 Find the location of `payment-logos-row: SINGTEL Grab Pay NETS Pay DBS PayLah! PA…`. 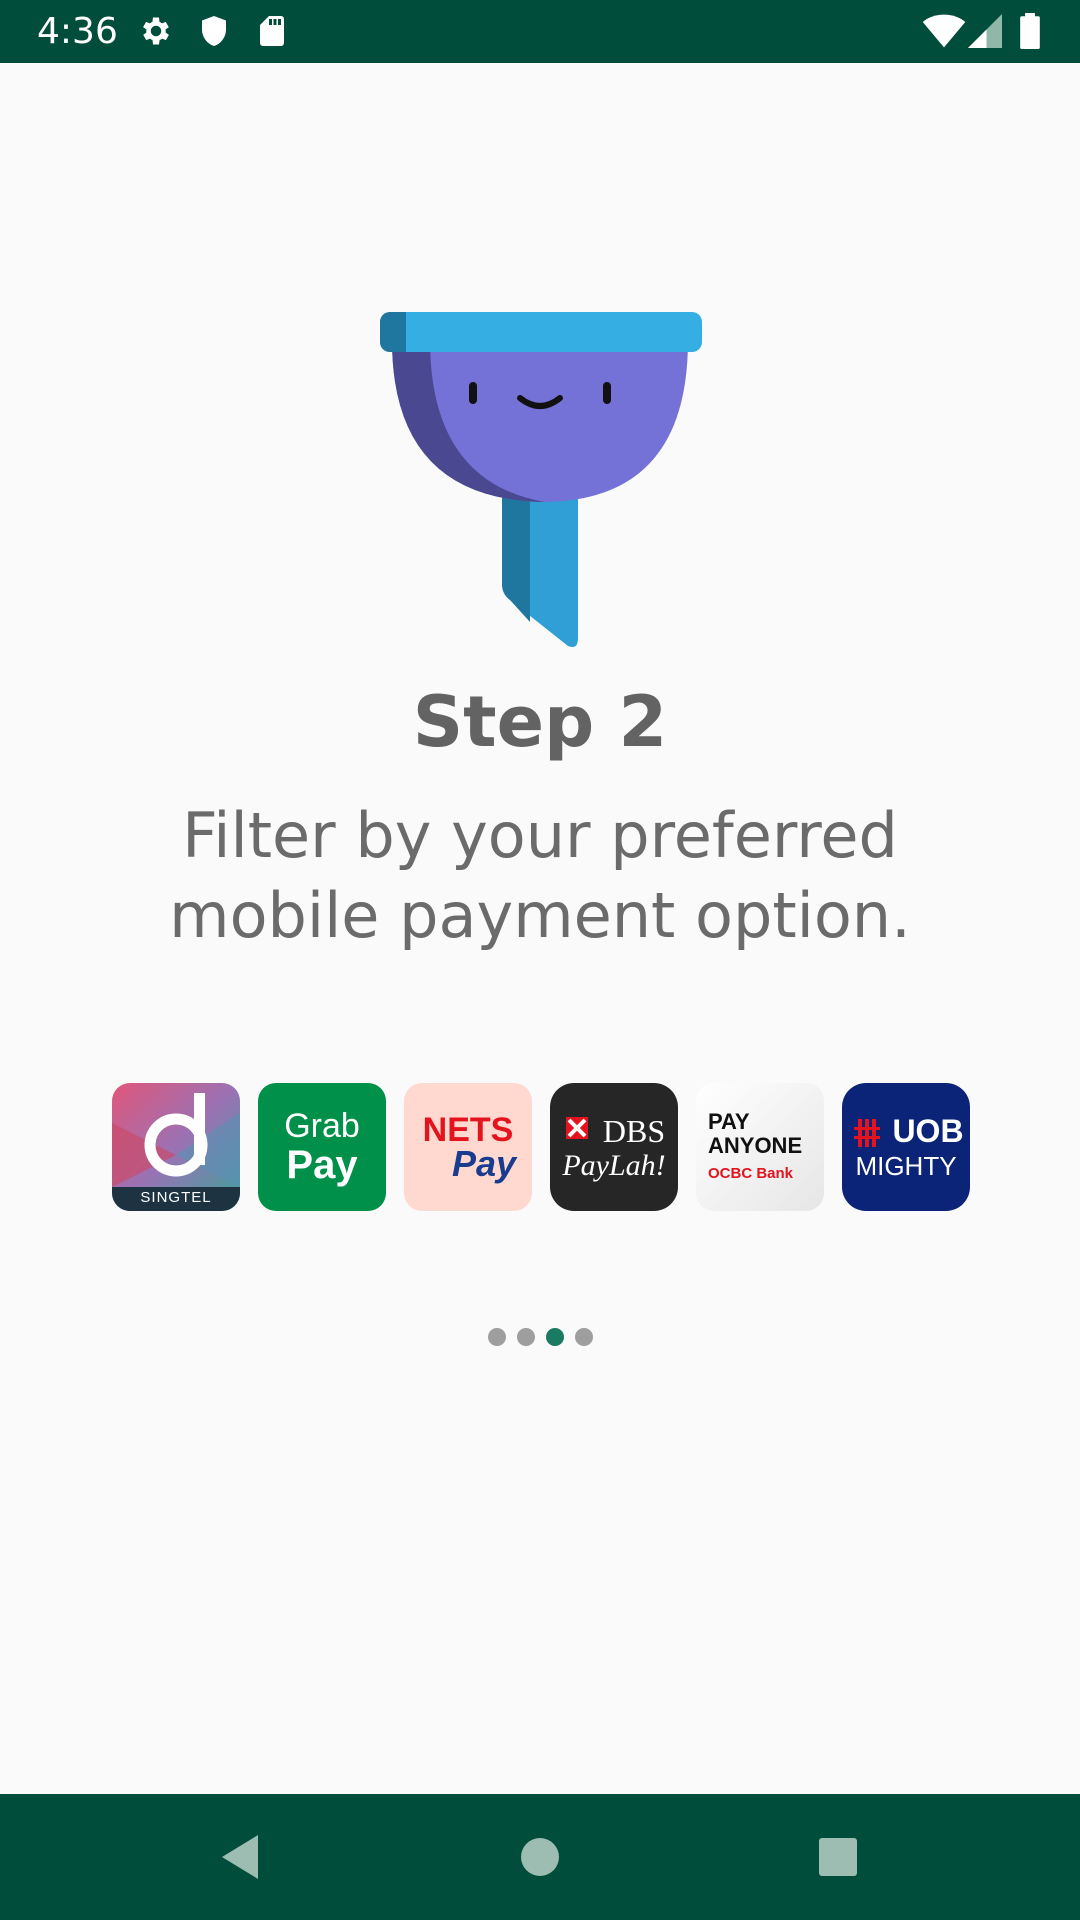

payment-logos-row: SINGTEL Grab Pay NETS Pay DBS PayLah! PA… is located at coordinates (541, 1147).